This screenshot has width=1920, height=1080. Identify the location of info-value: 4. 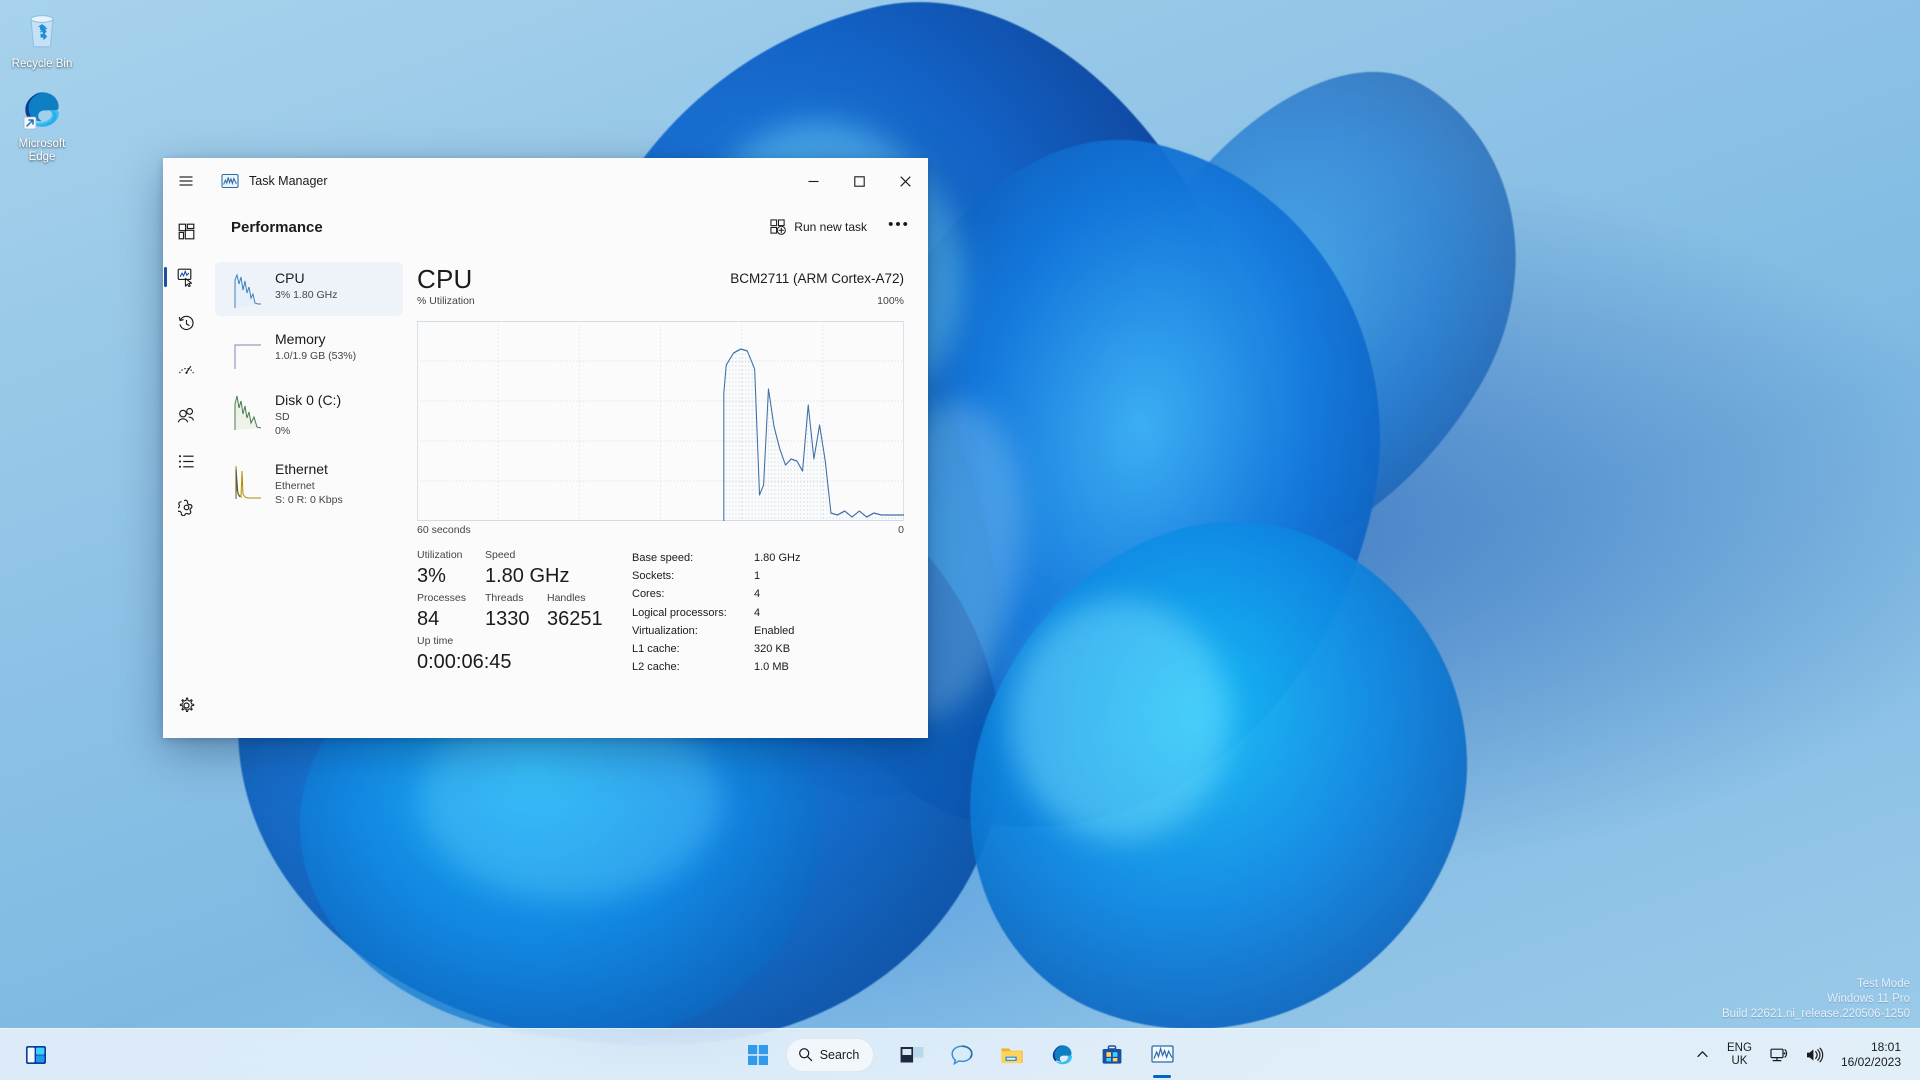
(757, 594).